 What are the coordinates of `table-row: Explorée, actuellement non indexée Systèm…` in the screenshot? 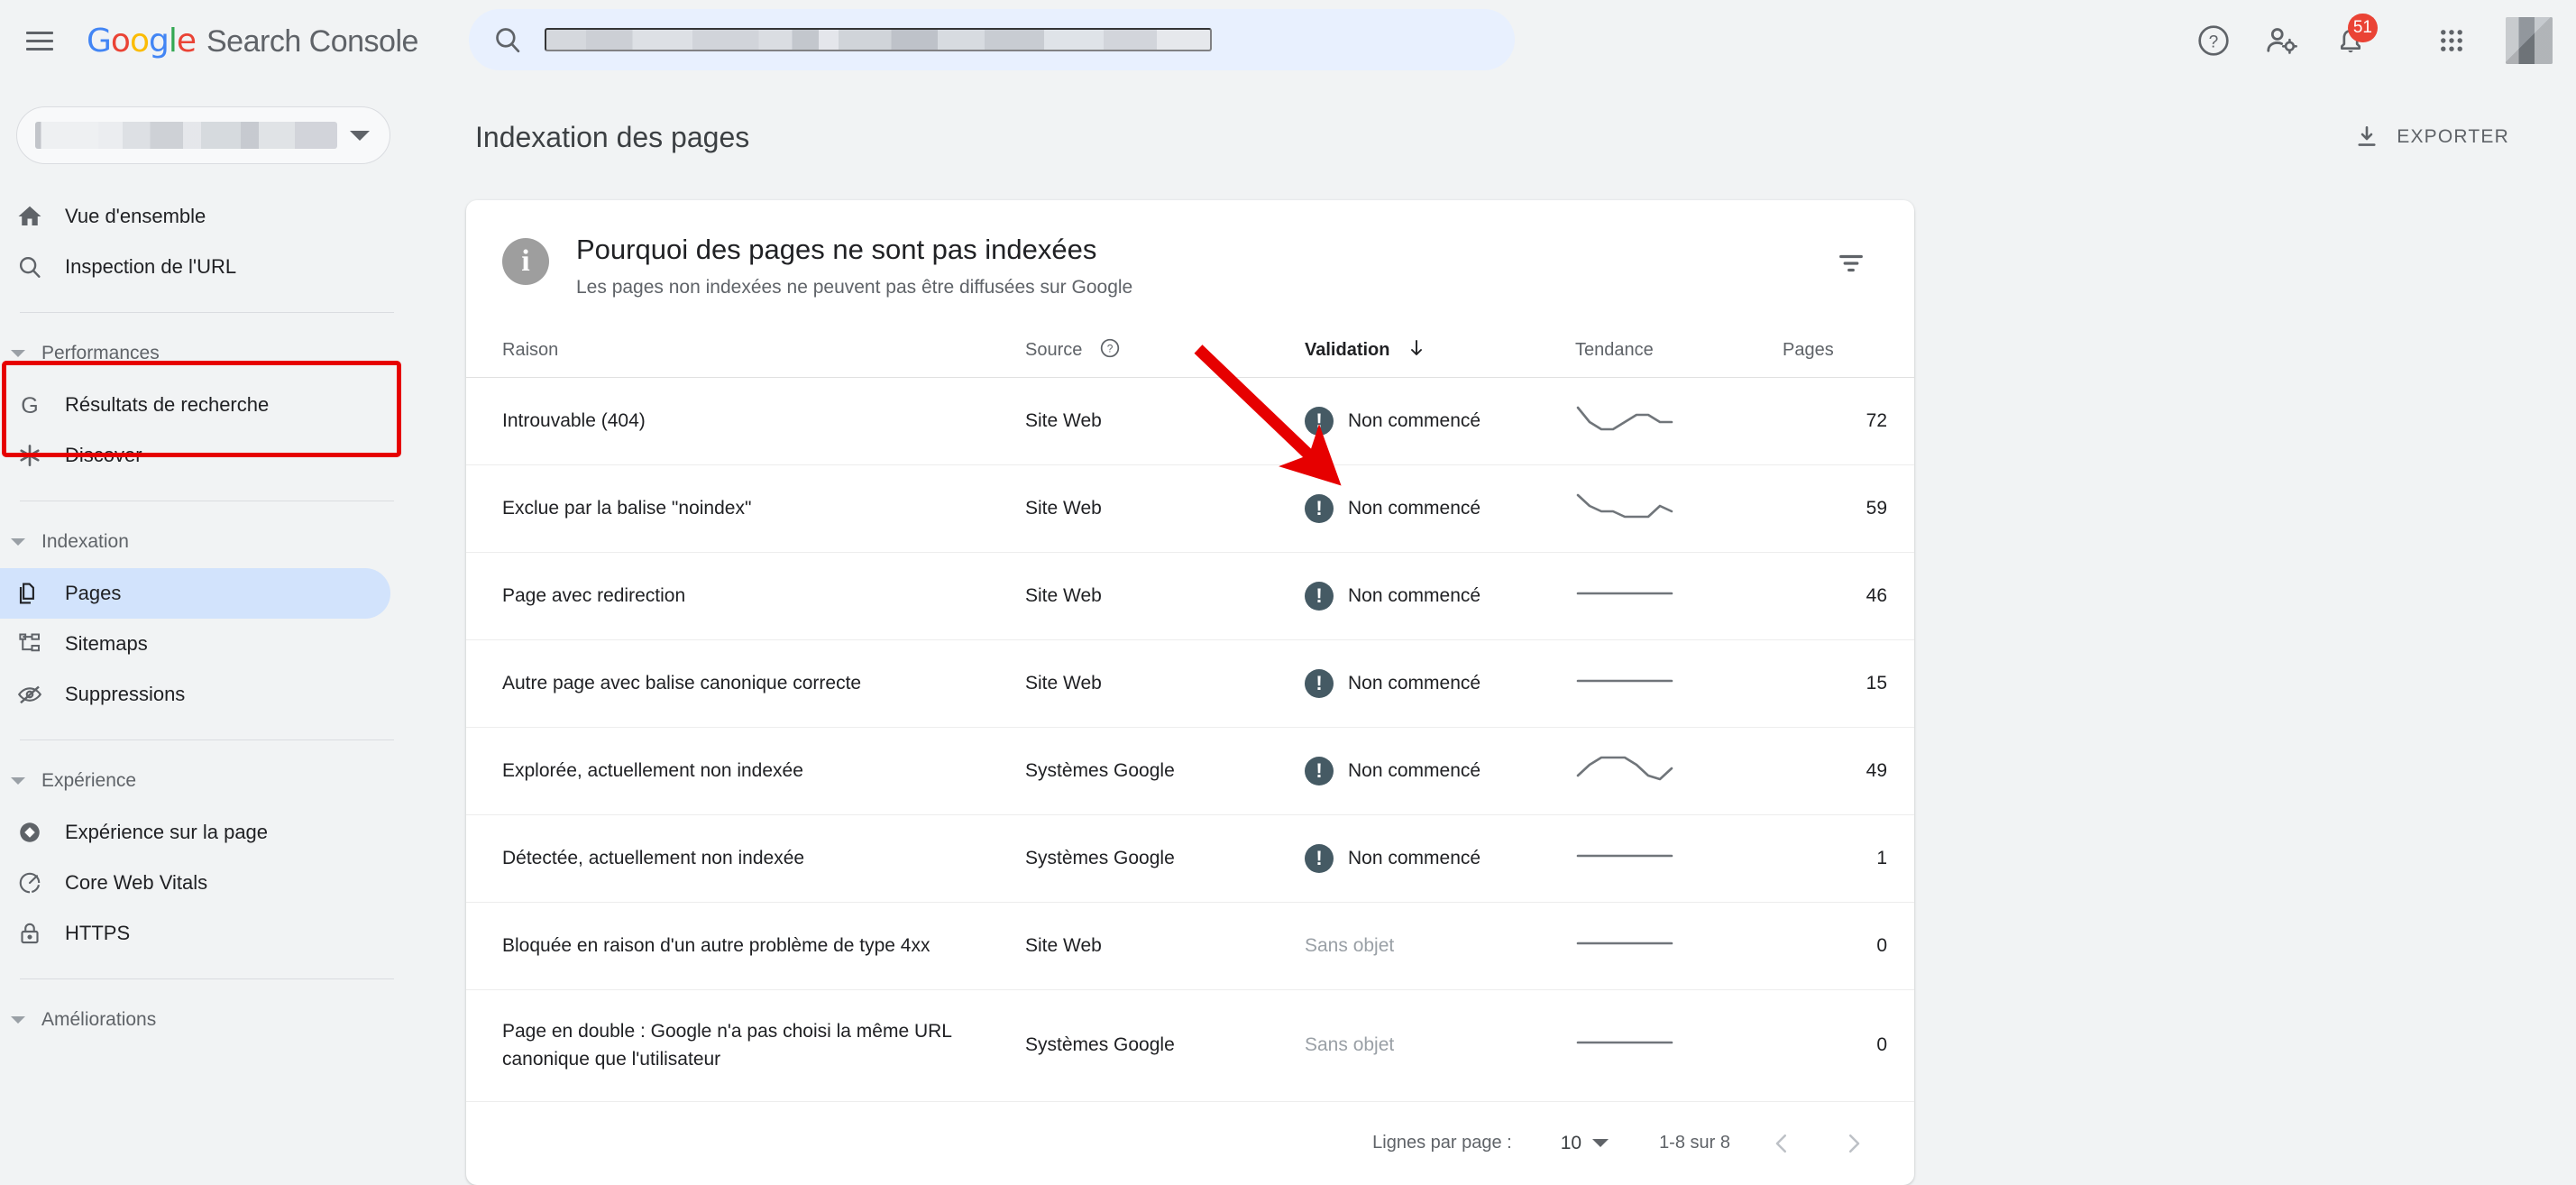 It's located at (1190, 771).